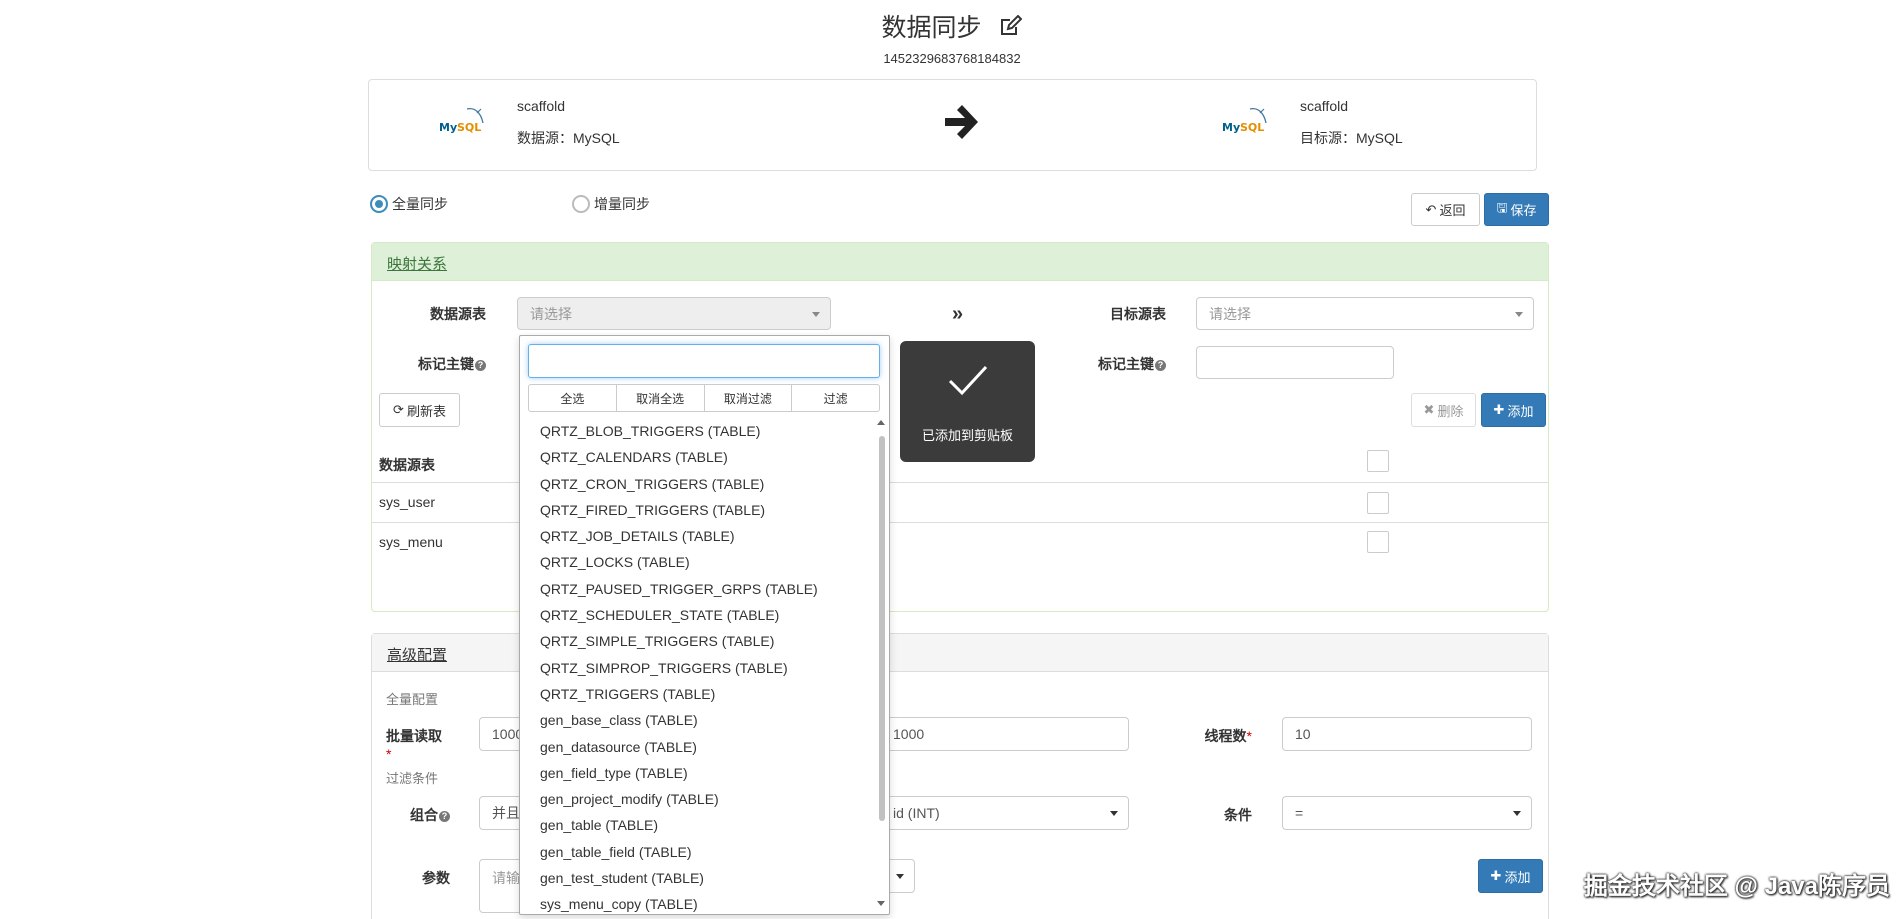 The image size is (1904, 919). Describe the element at coordinates (881, 903) in the screenshot. I see `scroll-down-icon` at that location.